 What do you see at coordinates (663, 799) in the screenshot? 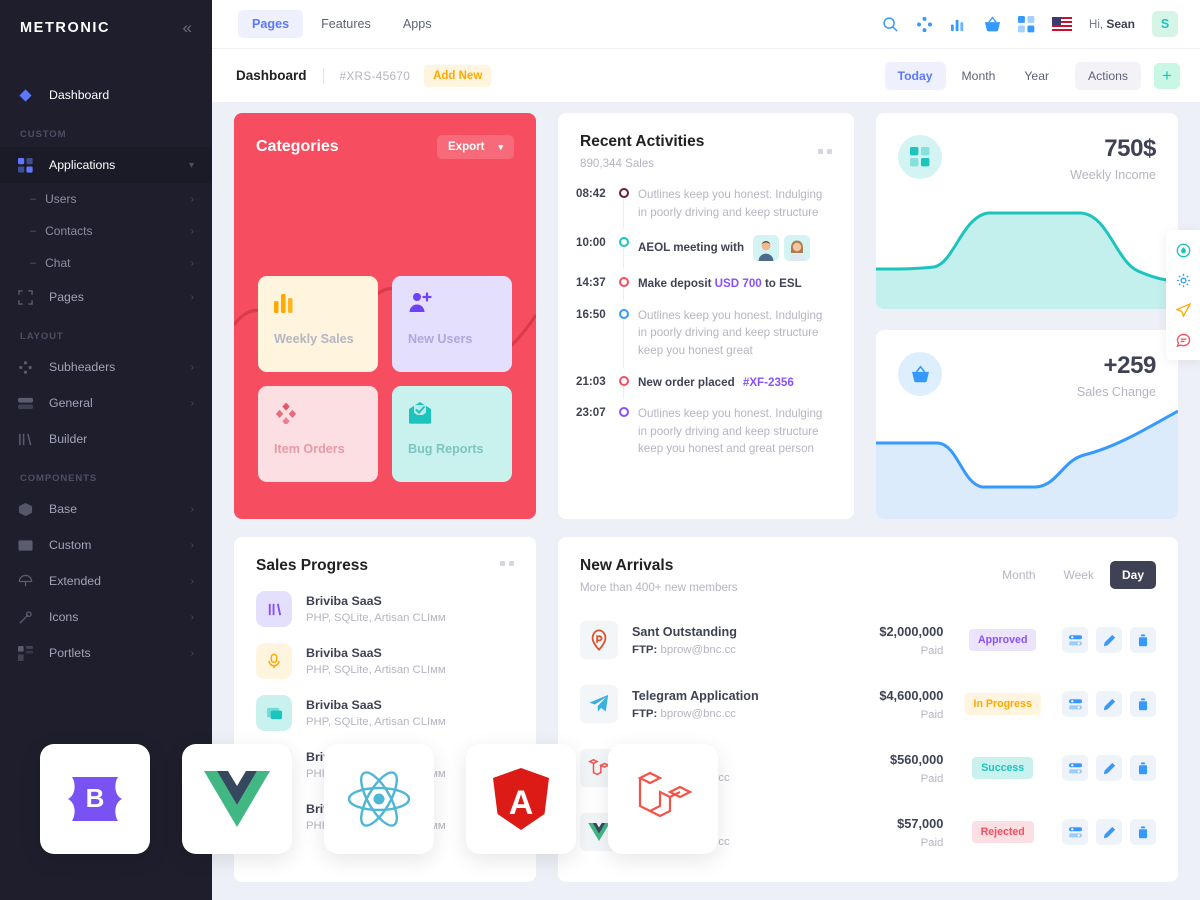
I see `laravel-logo` at bounding box center [663, 799].